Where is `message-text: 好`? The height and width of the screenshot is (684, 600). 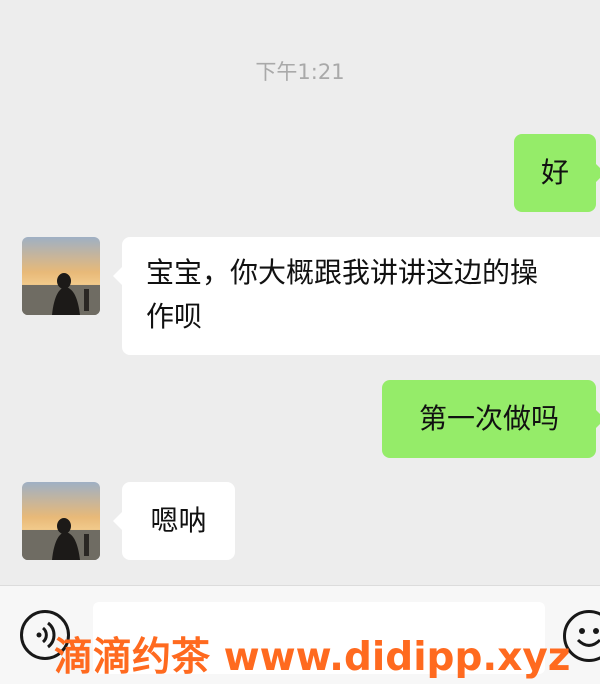 message-text: 好 is located at coordinates (554, 172).